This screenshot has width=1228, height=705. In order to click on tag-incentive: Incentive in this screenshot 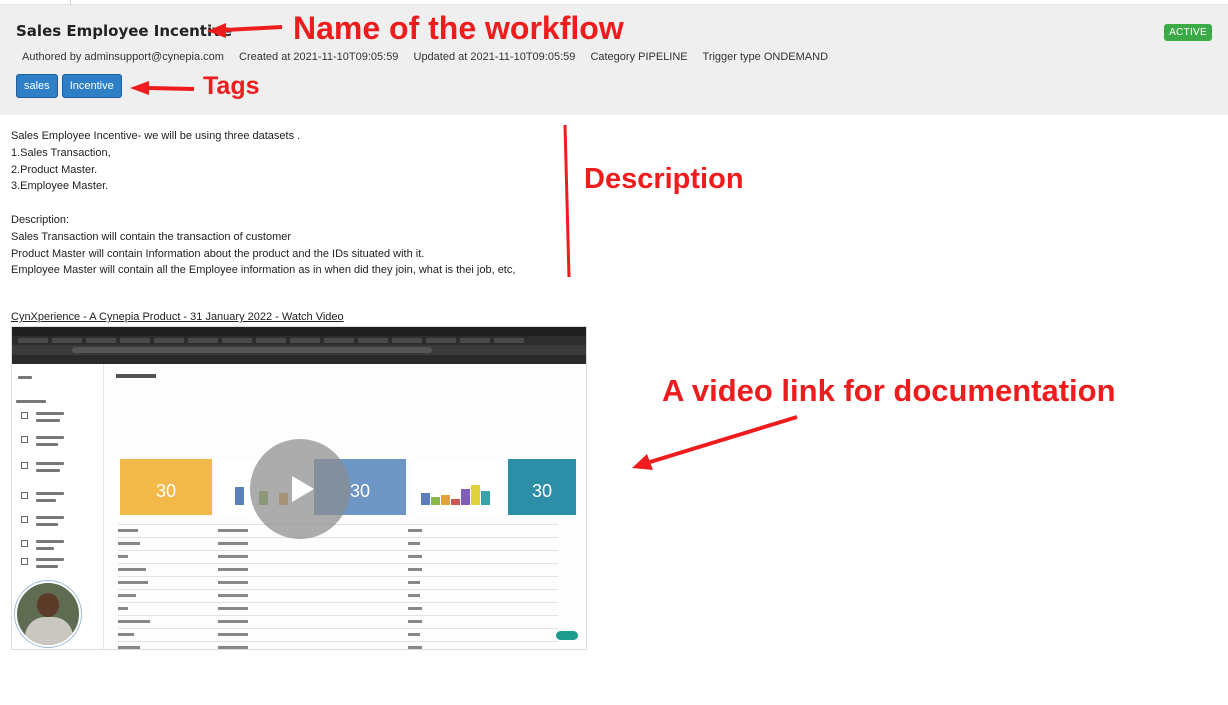, I will do `click(91, 86)`.